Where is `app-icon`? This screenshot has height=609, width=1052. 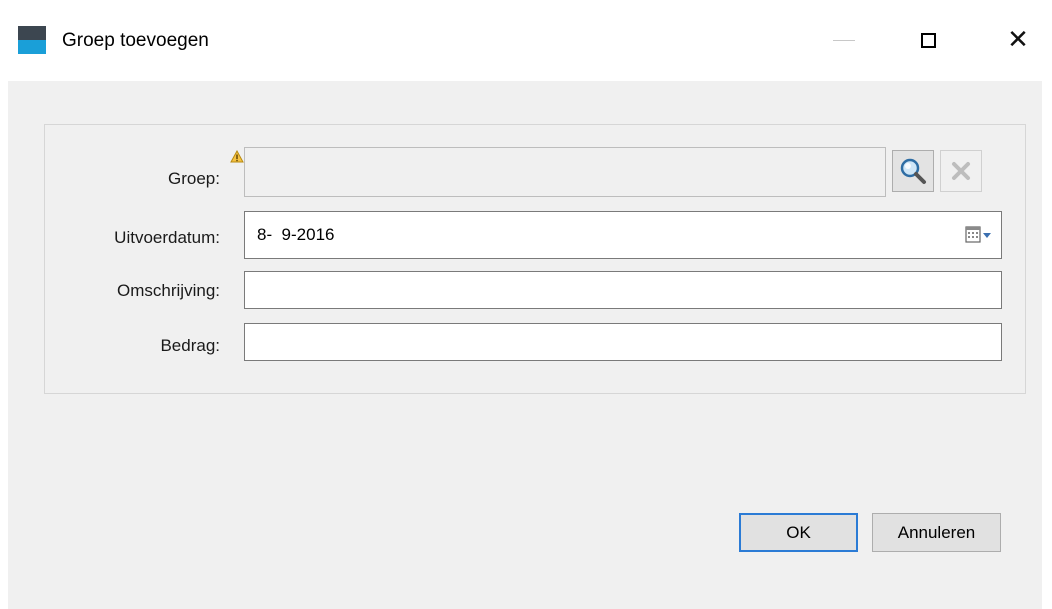 app-icon is located at coordinates (32, 40).